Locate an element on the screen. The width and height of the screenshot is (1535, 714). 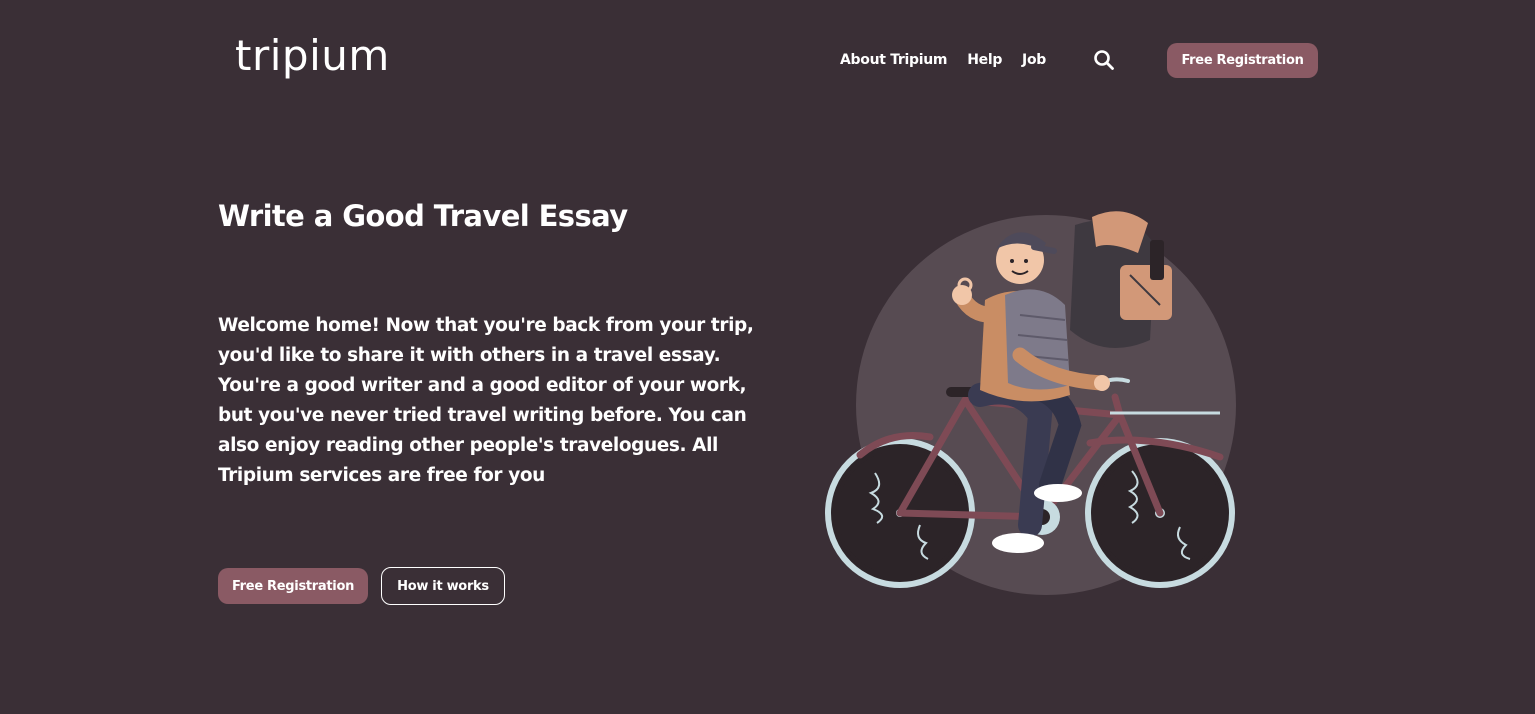
logo: tripium is located at coordinates (312, 56).